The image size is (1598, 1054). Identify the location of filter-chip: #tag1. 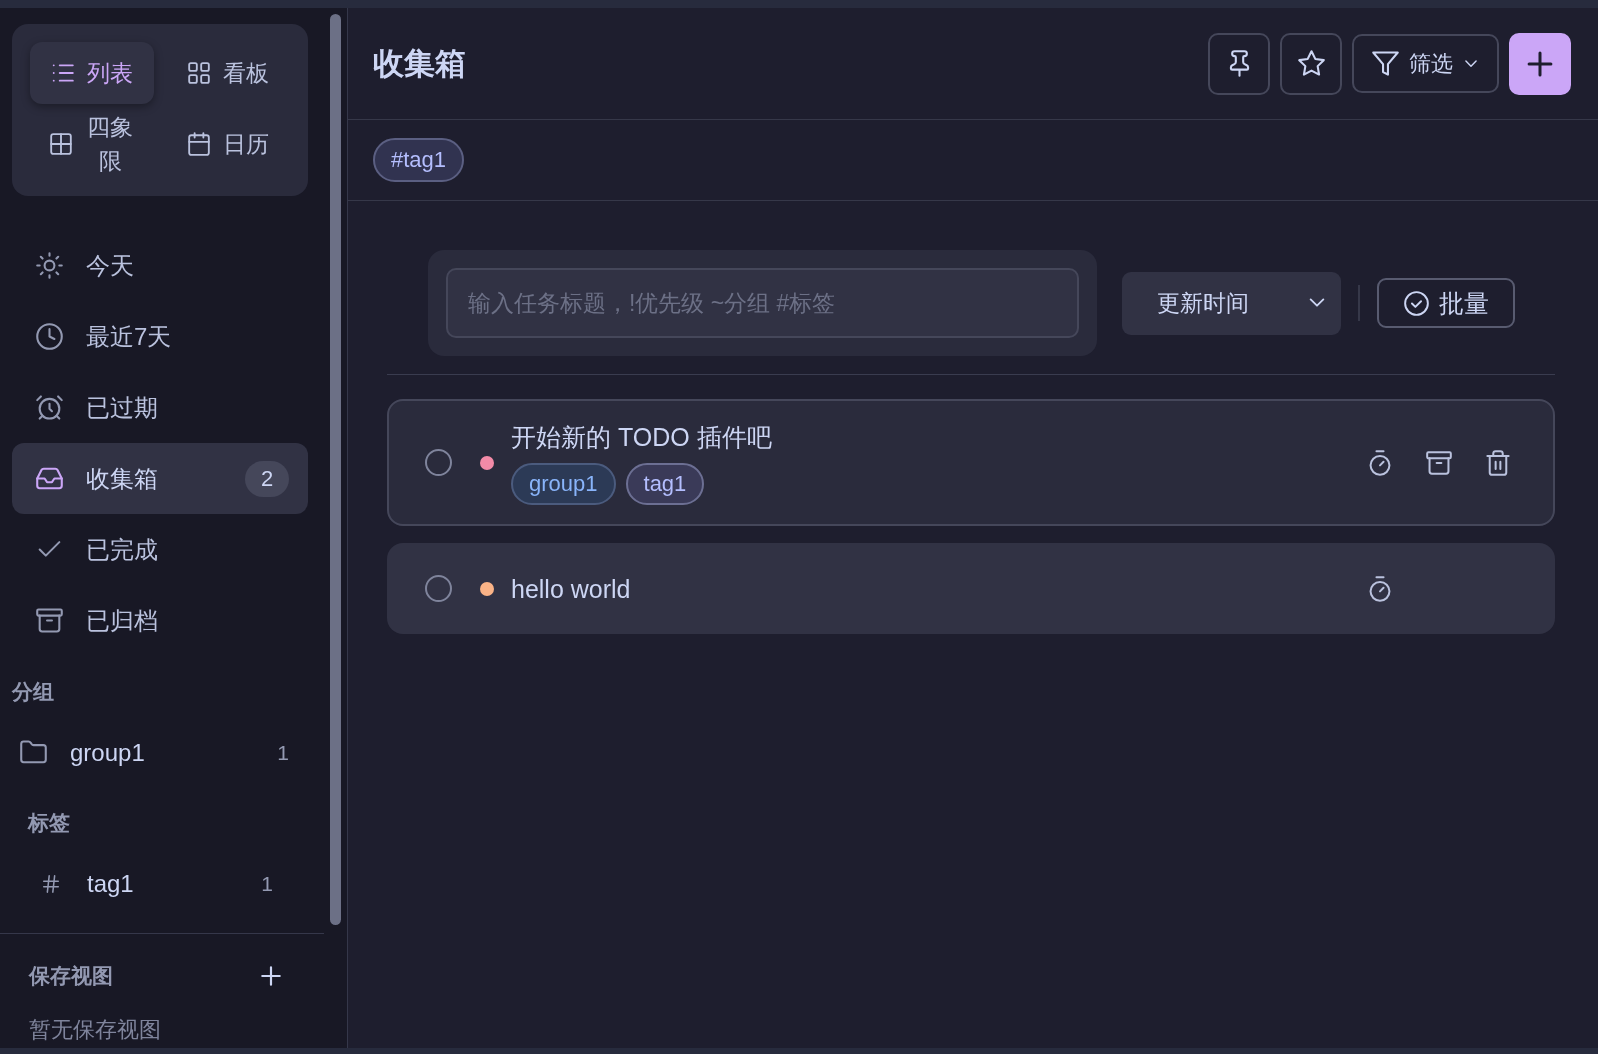
(419, 160).